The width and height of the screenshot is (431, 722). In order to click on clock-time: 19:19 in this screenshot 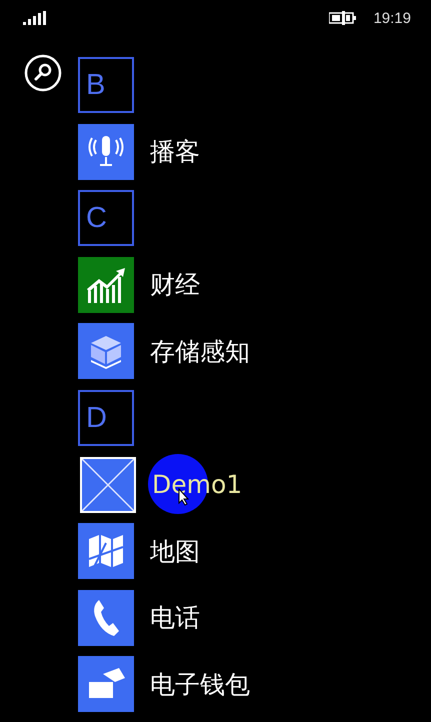, I will do `click(392, 18)`.